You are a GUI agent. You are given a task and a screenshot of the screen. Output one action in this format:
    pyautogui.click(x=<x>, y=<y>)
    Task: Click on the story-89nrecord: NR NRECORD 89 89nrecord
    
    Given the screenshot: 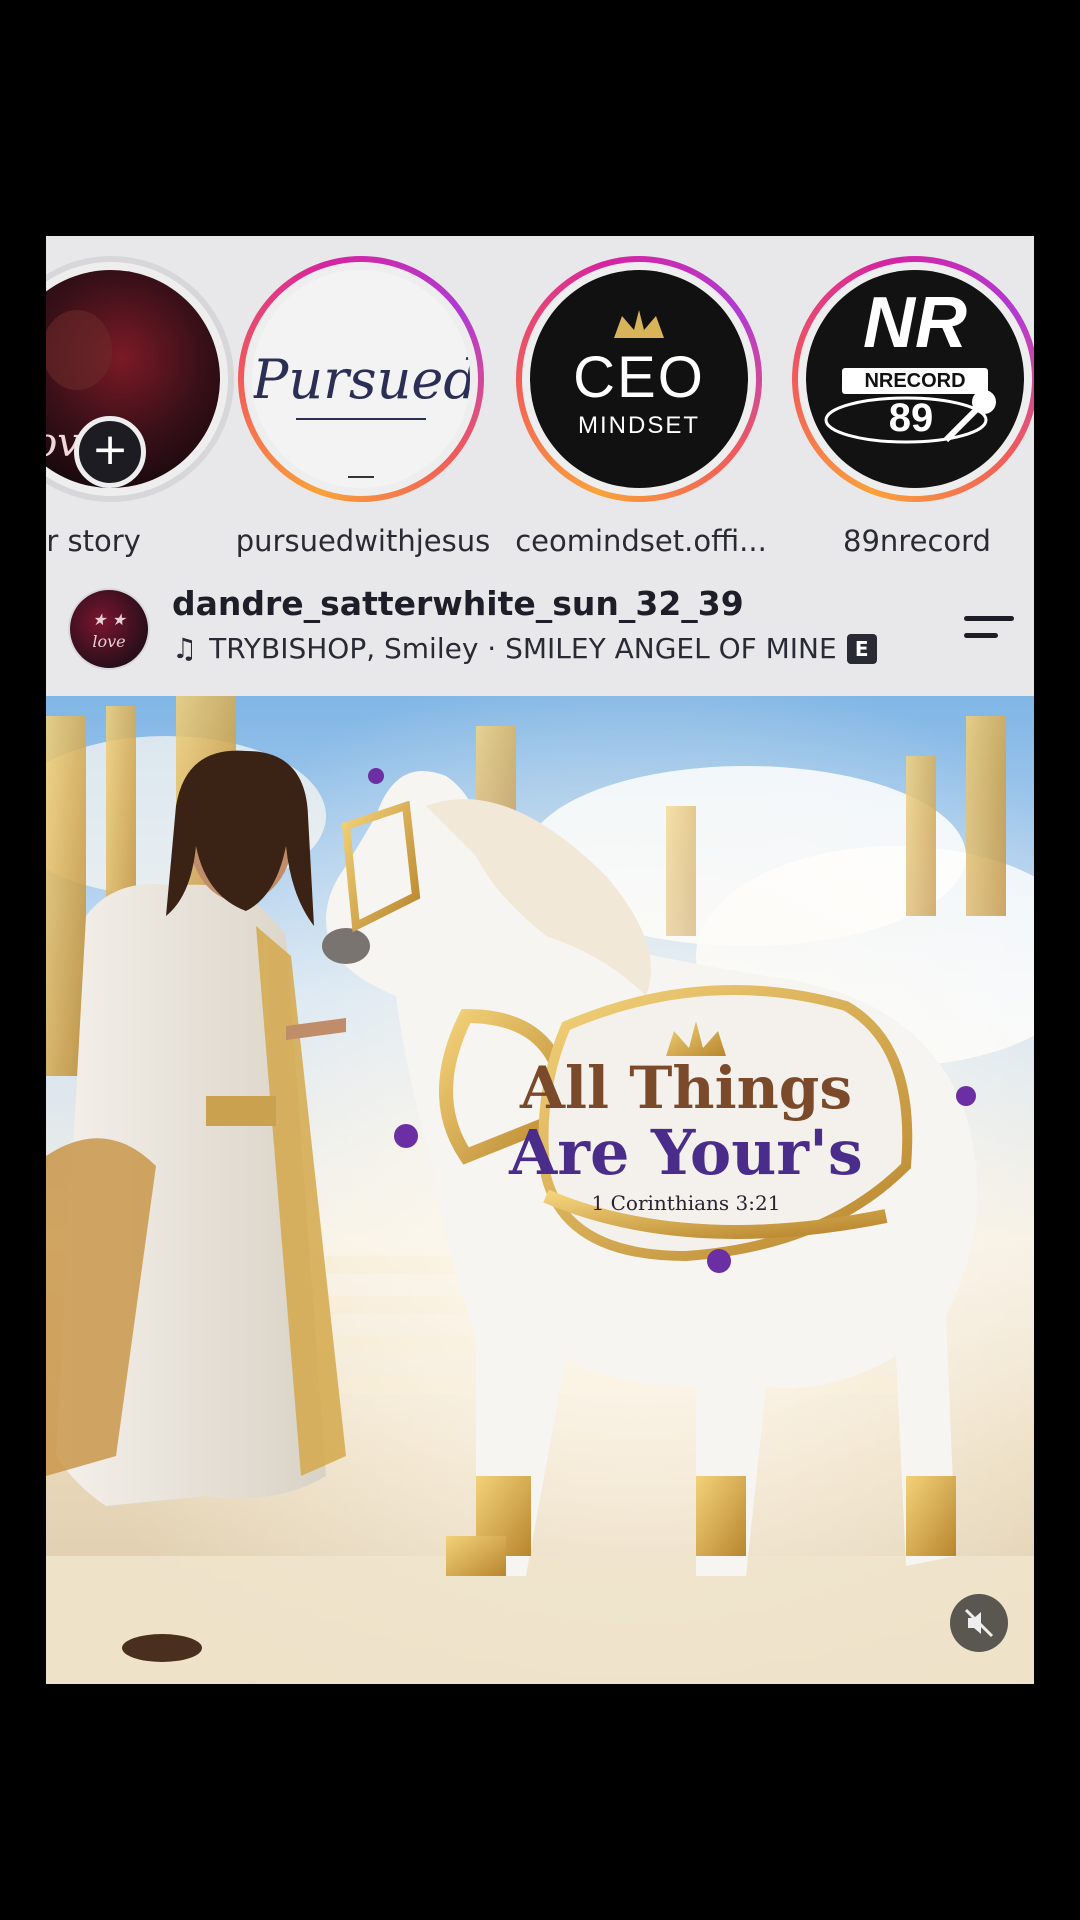 What is the action you would take?
    pyautogui.click(x=913, y=407)
    